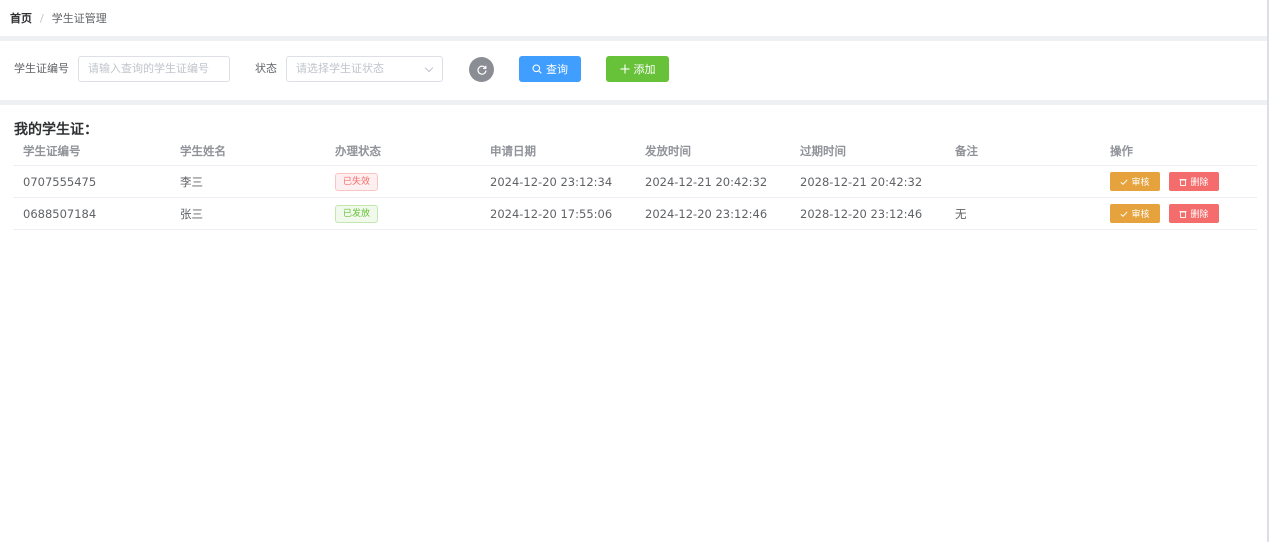 Image resolution: width=1269 pixels, height=542 pixels. I want to click on header-status: 办理状态, so click(358, 150).